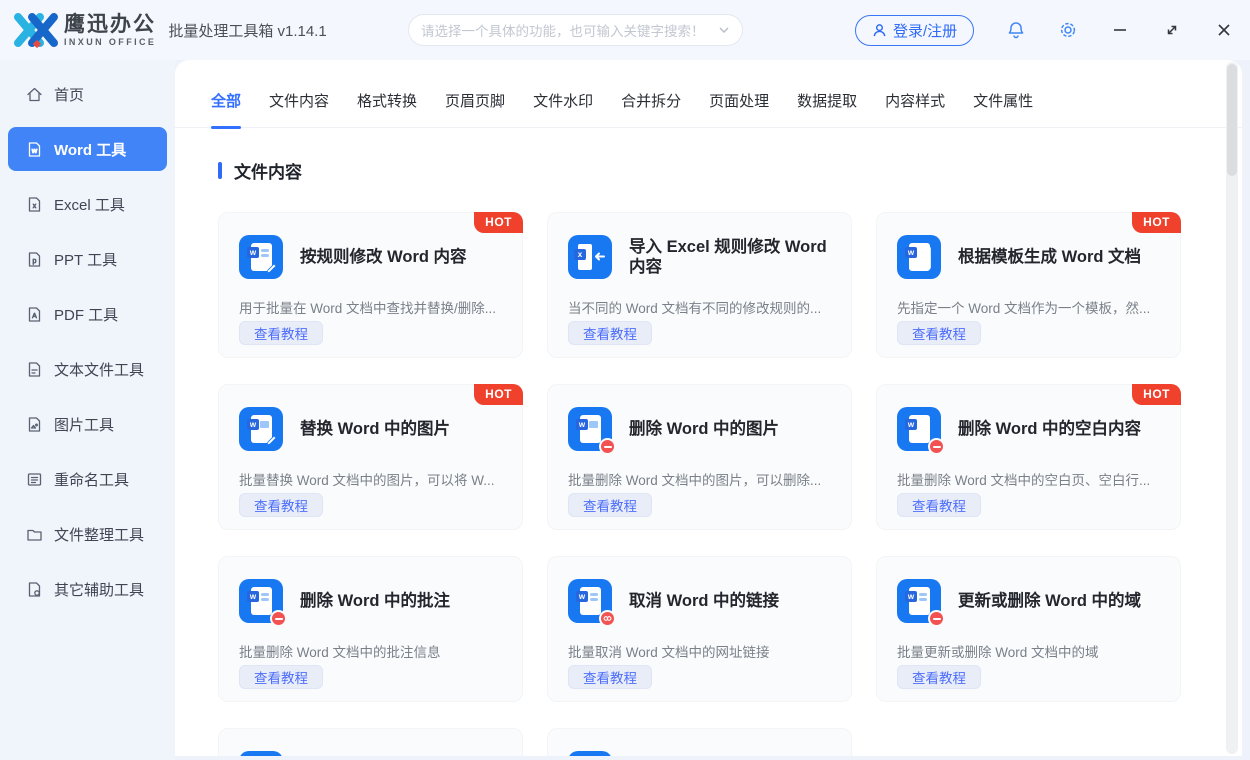  I want to click on sidebar-item-word-工具: w Word 工具, so click(87, 149).